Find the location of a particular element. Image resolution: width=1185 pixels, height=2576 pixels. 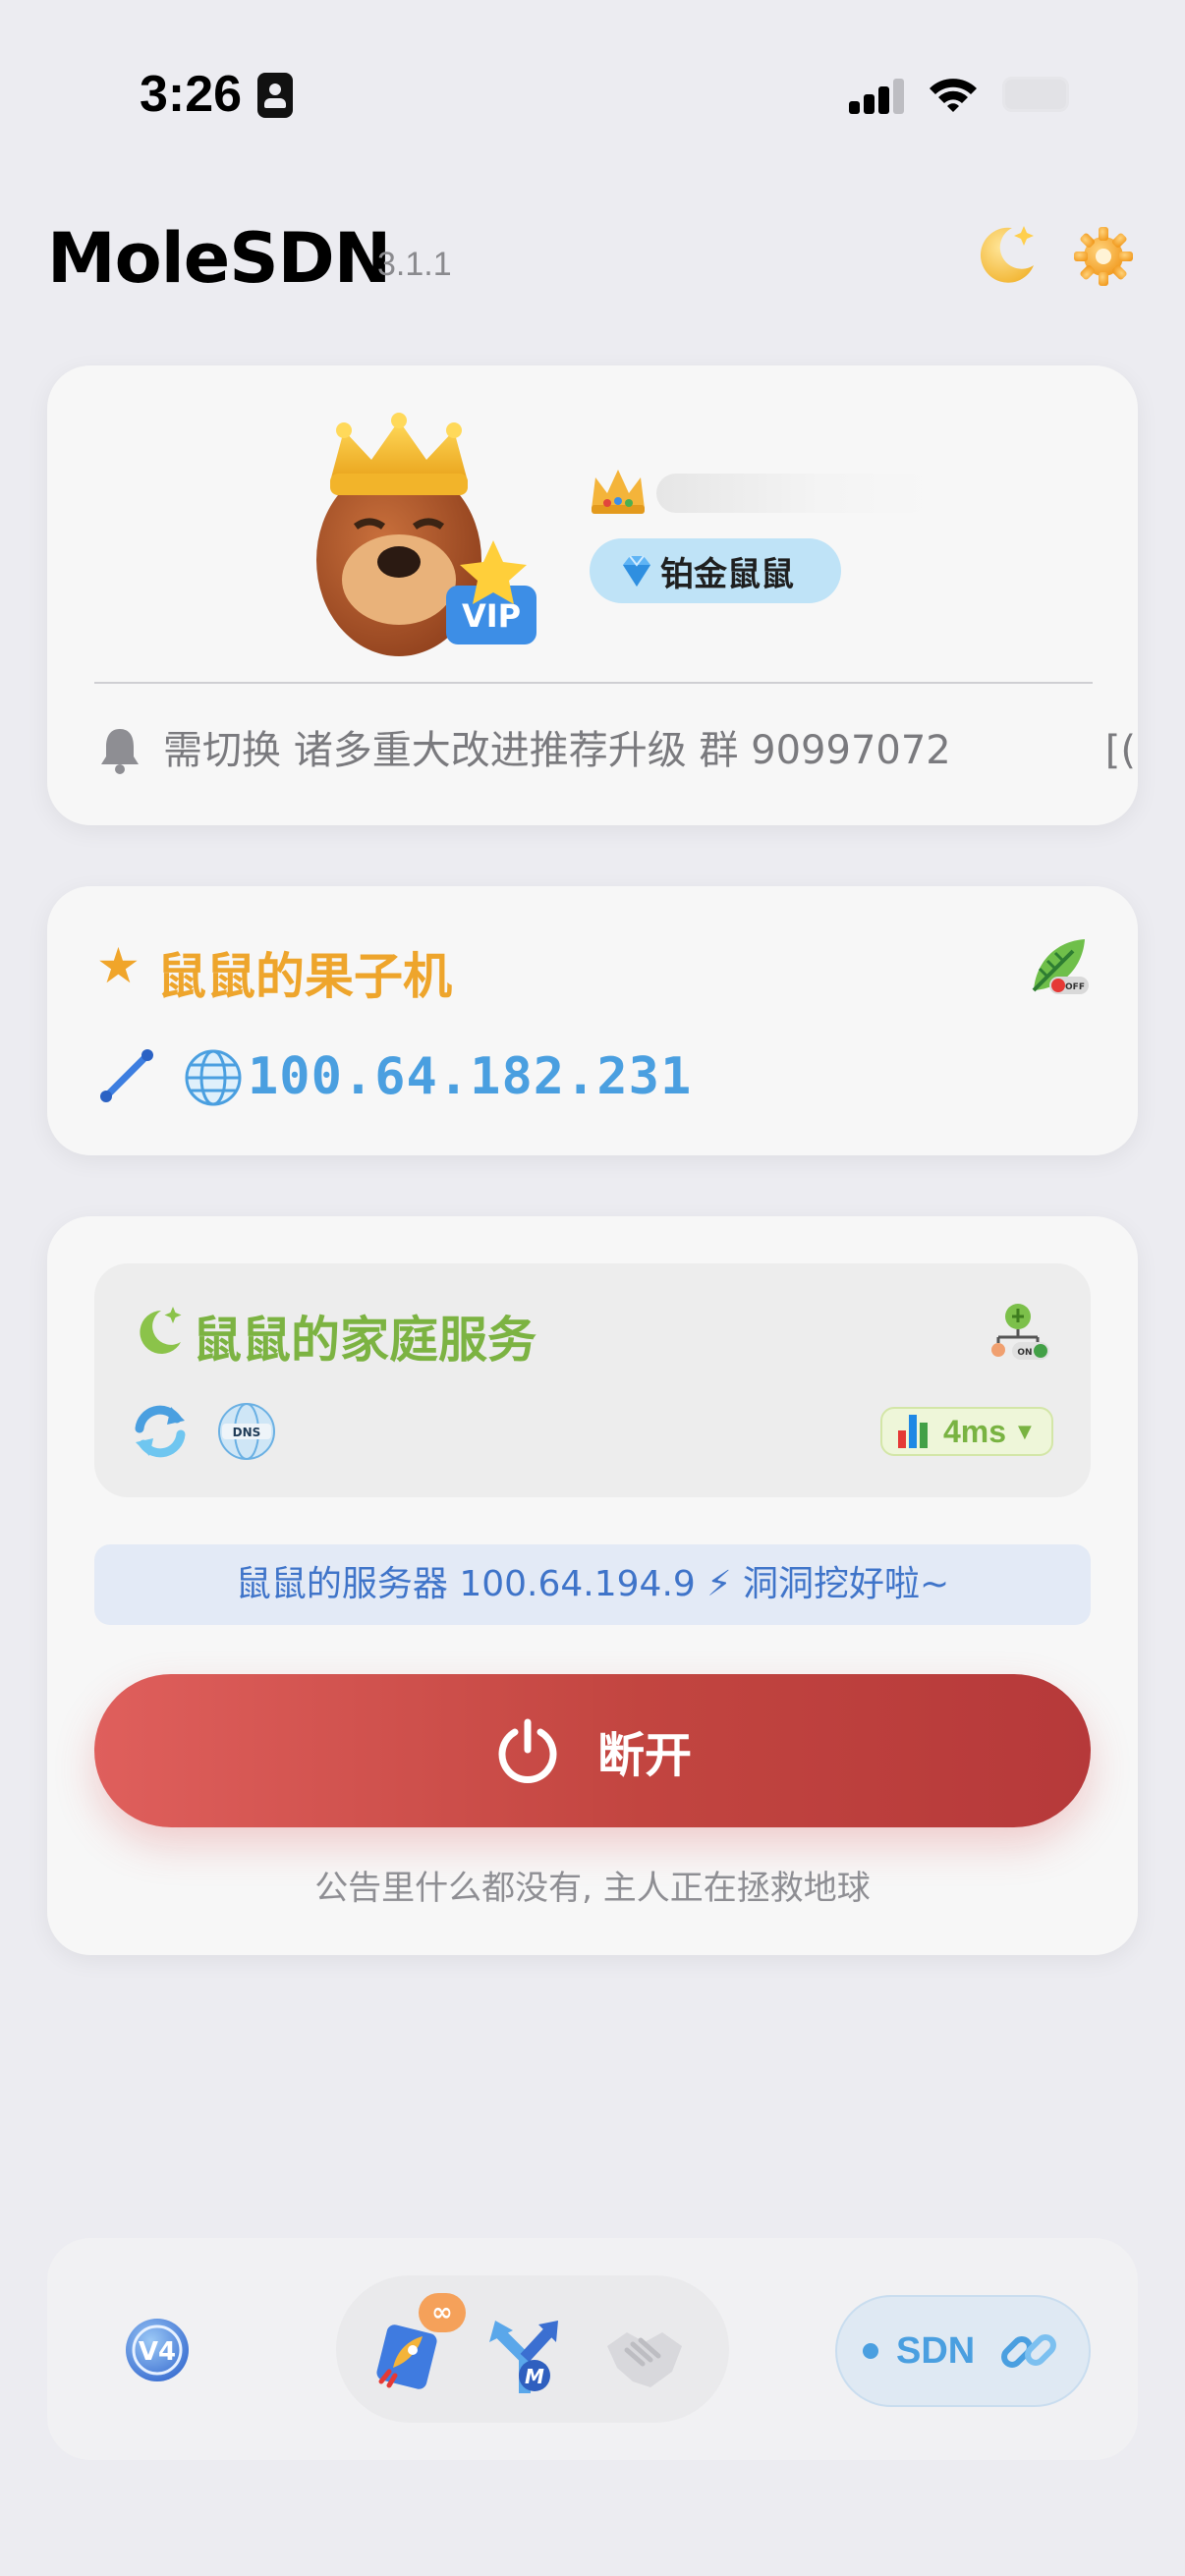

unlimited-badge: ∞ is located at coordinates (443, 2312).